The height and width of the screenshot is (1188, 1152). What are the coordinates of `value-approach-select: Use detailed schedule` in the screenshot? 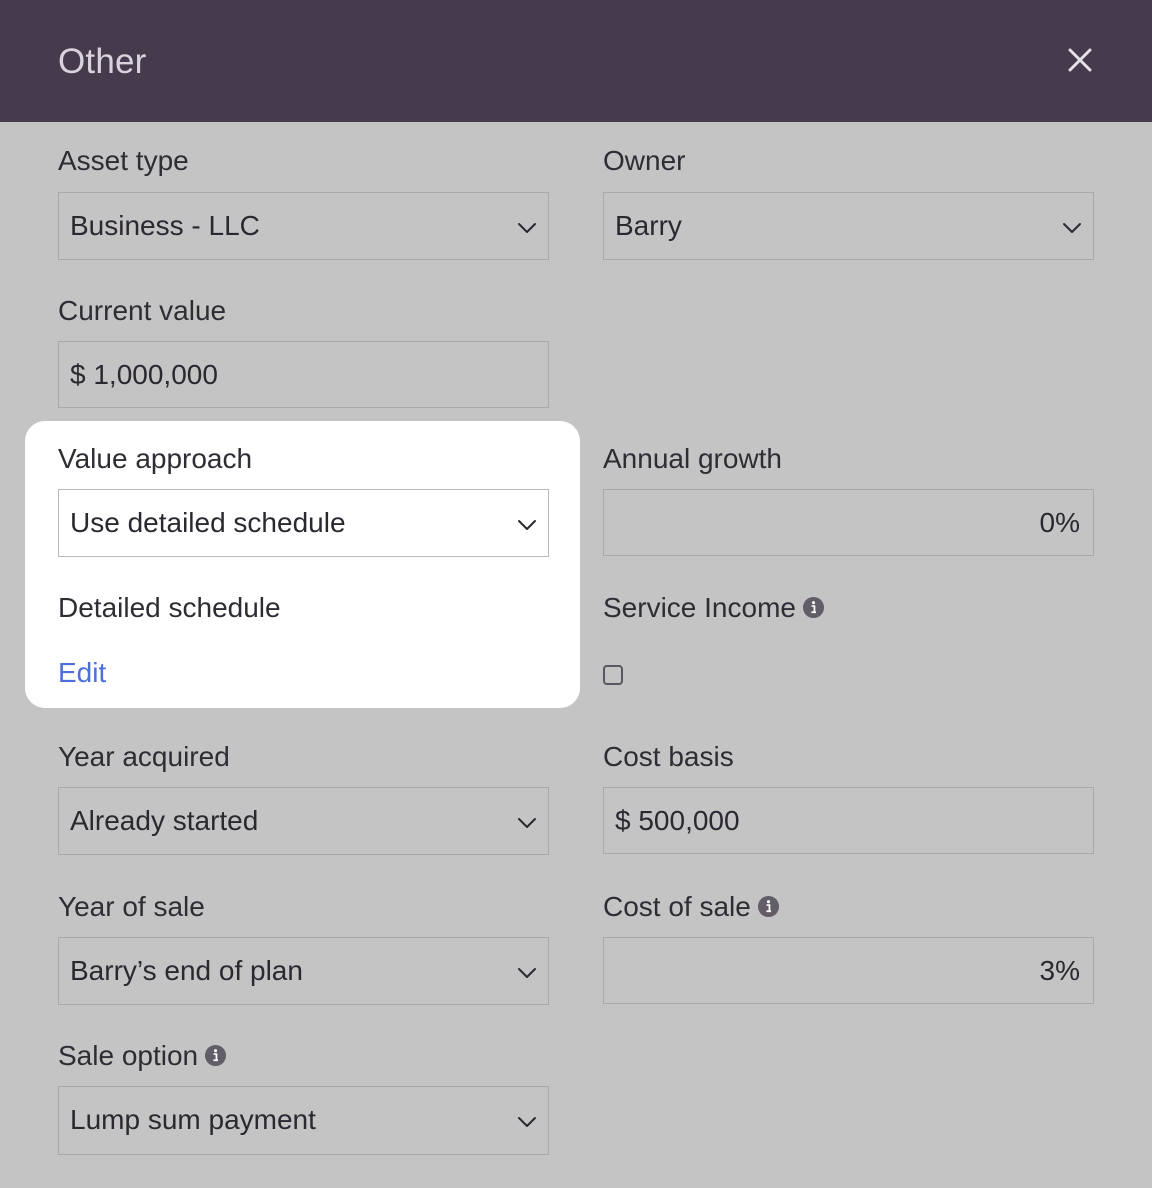 It's located at (303, 523).